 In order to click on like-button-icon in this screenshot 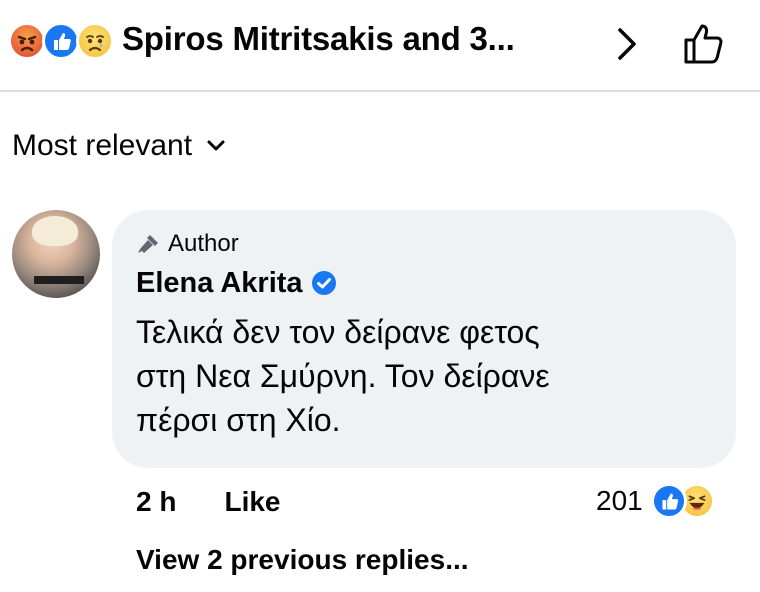, I will do `click(705, 43)`.